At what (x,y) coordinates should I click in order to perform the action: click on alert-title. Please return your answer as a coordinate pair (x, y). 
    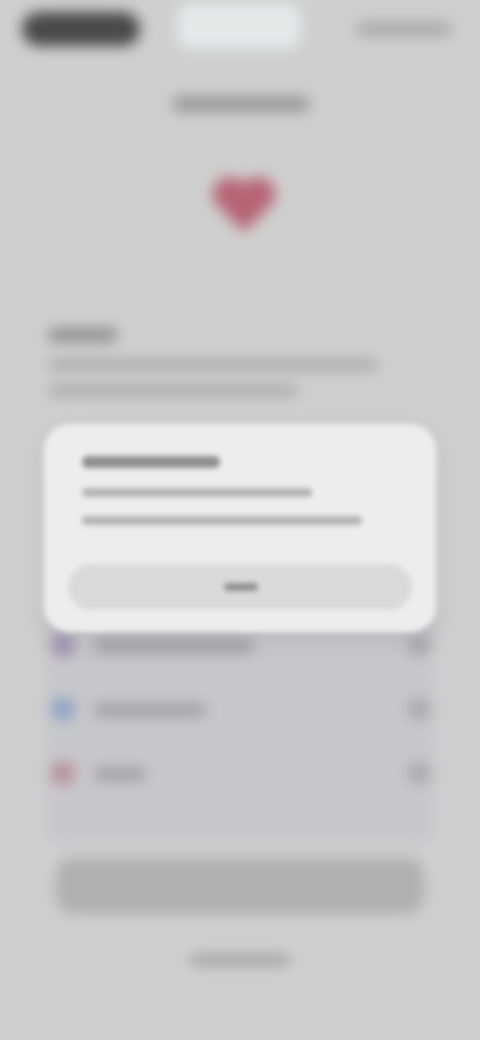
    Looking at the image, I should click on (151, 462).